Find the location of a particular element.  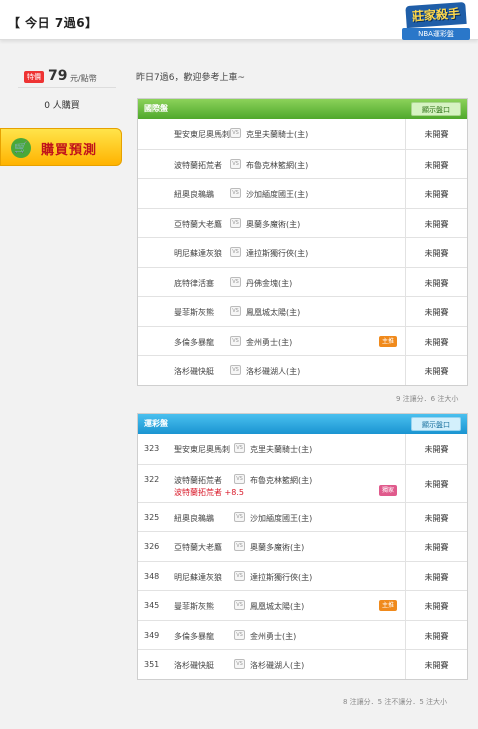

matchup-cell: 多倫多暴龍 VS 金州勇士(主) 主推 is located at coordinates (271, 341).